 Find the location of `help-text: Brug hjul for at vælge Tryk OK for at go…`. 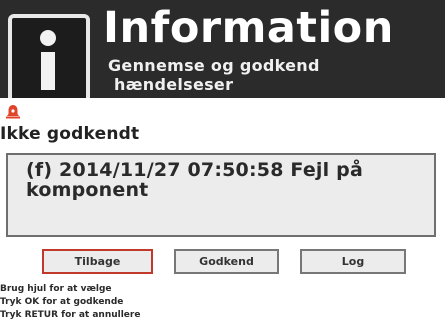

help-text: Brug hjul for at vælge Tryk OK for at go… is located at coordinates (70, 302).